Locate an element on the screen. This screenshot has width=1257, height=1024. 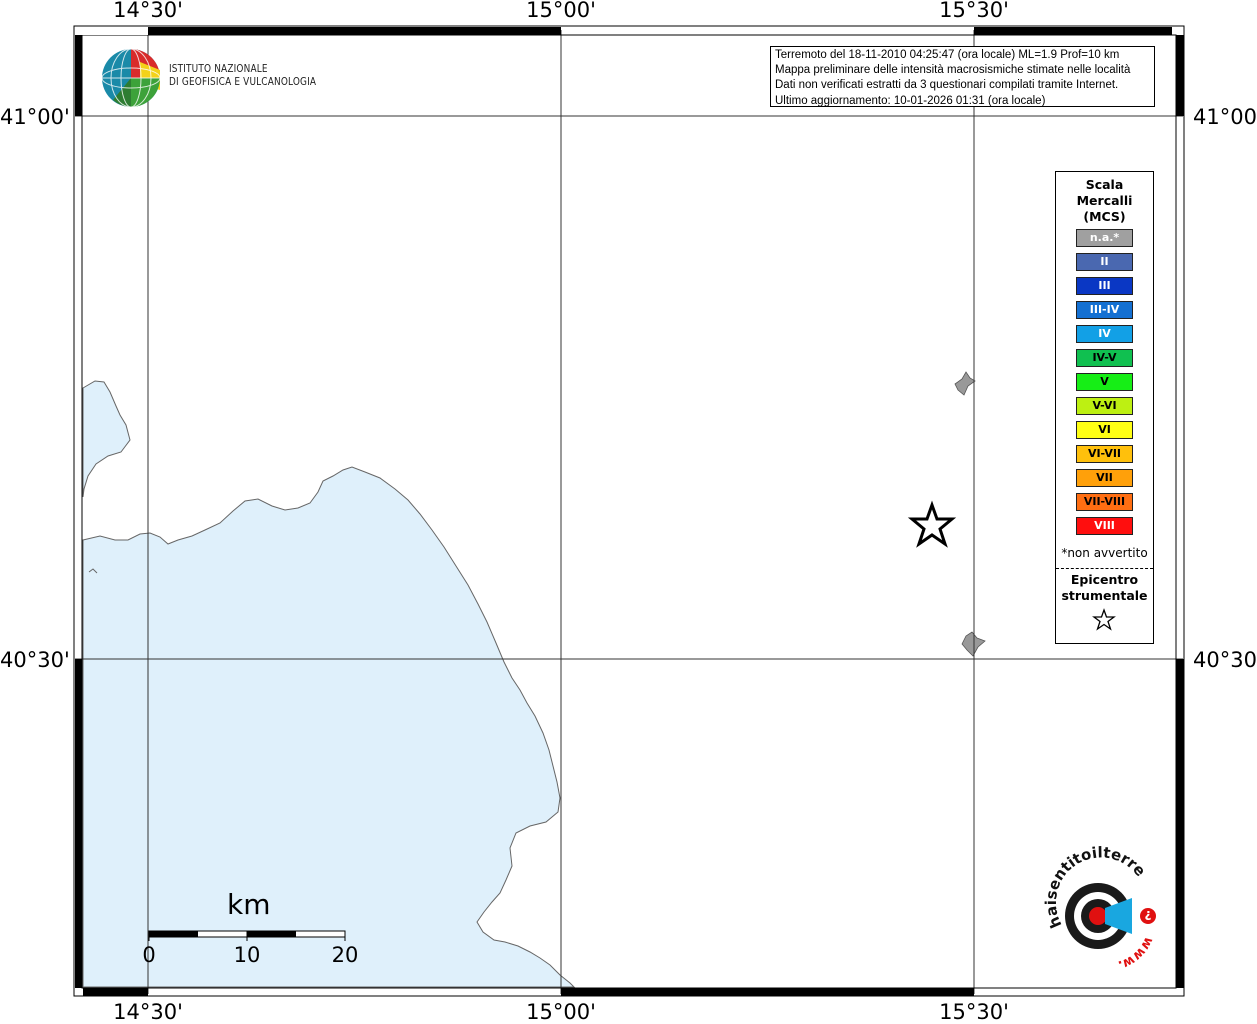
institute-name-line1: ISTITUTO NAZIONALE is located at coordinates (218, 69).